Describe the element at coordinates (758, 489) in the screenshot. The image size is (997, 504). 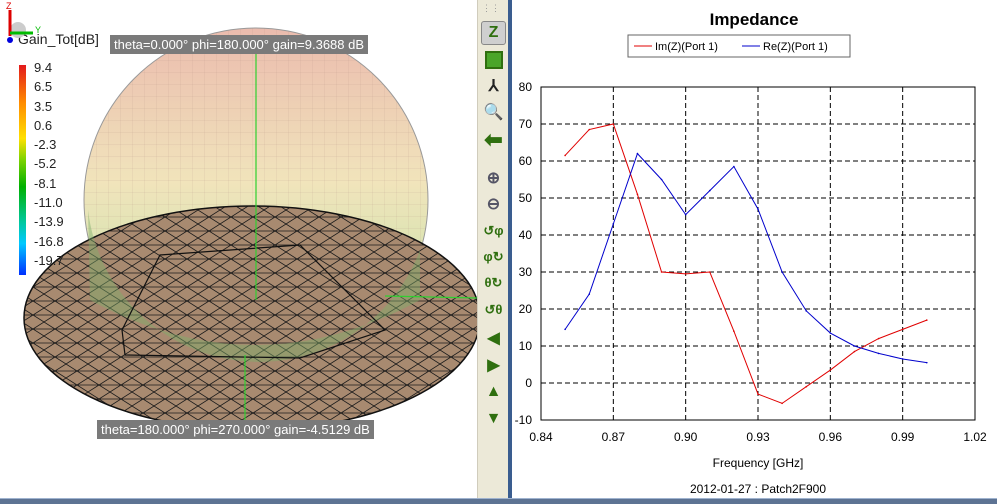
I see `chart-footer: 2012-01-27 : Patch2F900` at that location.